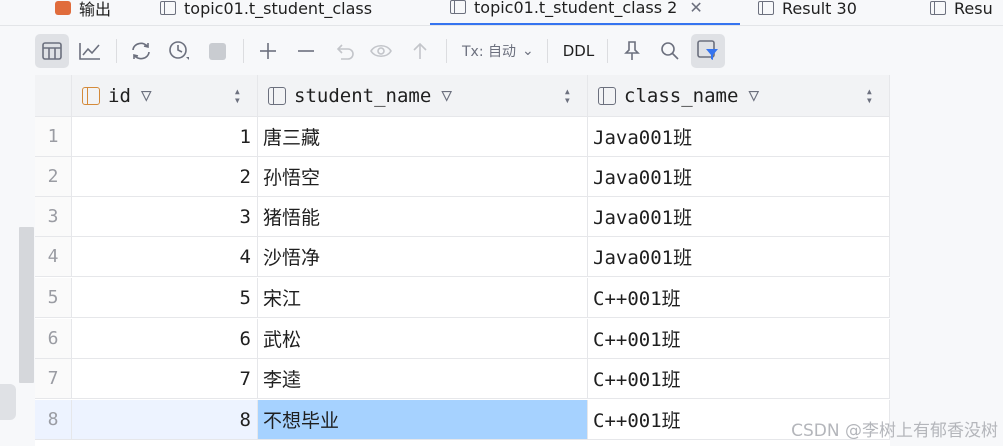  I want to click on table-view-icon, so click(52, 51).